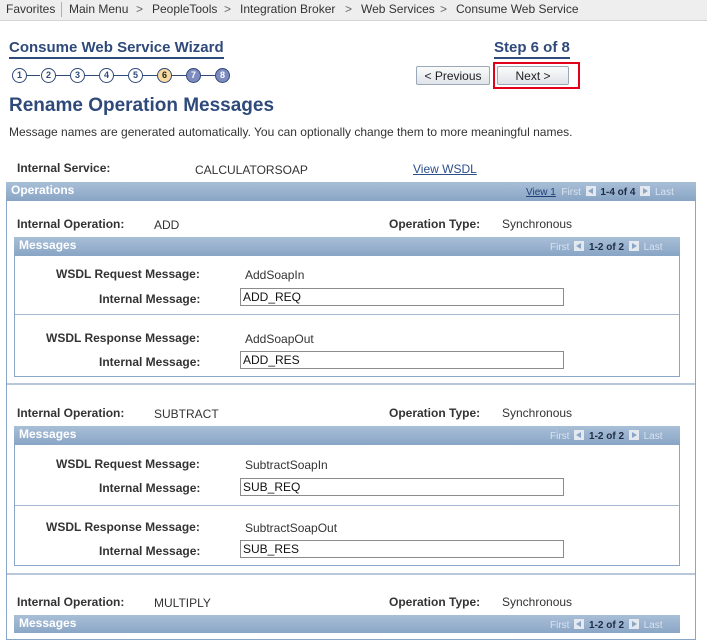 This screenshot has height=640, width=707. What do you see at coordinates (275, 275) in the screenshot?
I see `wsdl-request-value: AddSoapIn` at bounding box center [275, 275].